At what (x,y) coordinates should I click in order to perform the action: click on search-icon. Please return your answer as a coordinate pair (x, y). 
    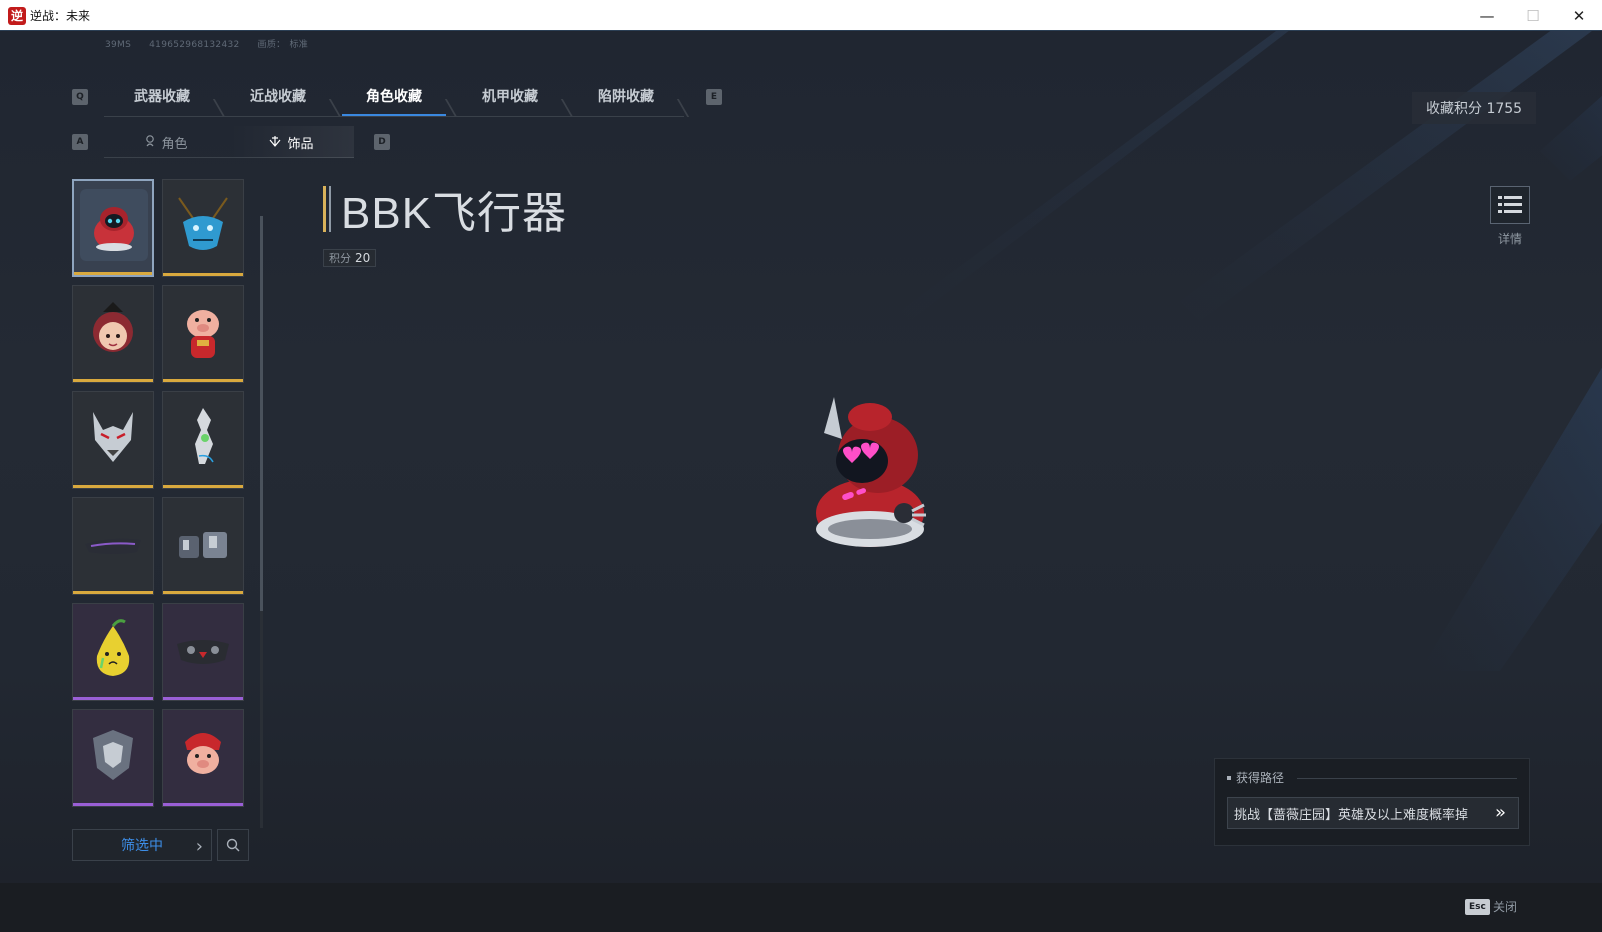
    Looking at the image, I should click on (233, 845).